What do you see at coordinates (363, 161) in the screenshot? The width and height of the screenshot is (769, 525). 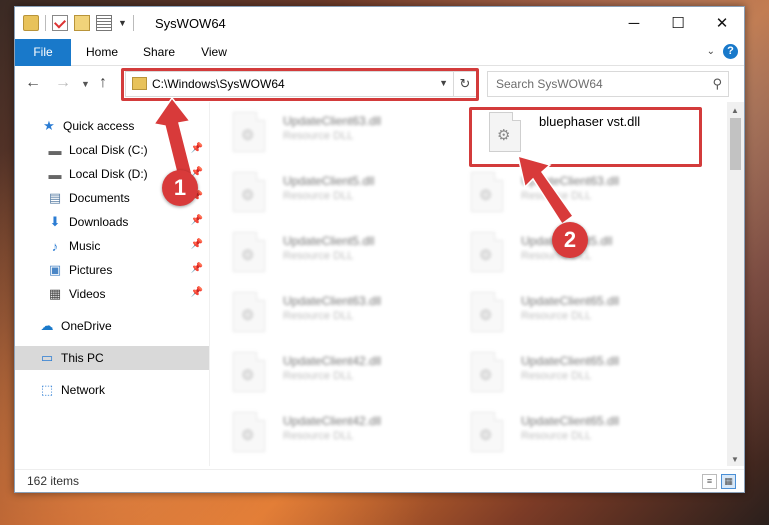 I see `annotation-arrows` at bounding box center [363, 161].